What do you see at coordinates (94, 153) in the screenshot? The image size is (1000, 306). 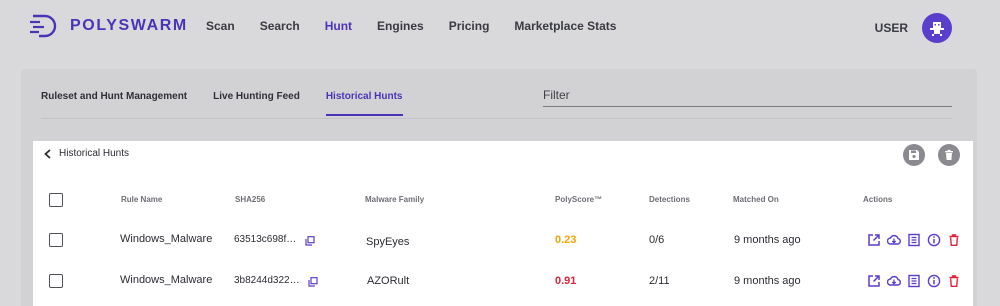 I see `back-label: Historical Hunts` at bounding box center [94, 153].